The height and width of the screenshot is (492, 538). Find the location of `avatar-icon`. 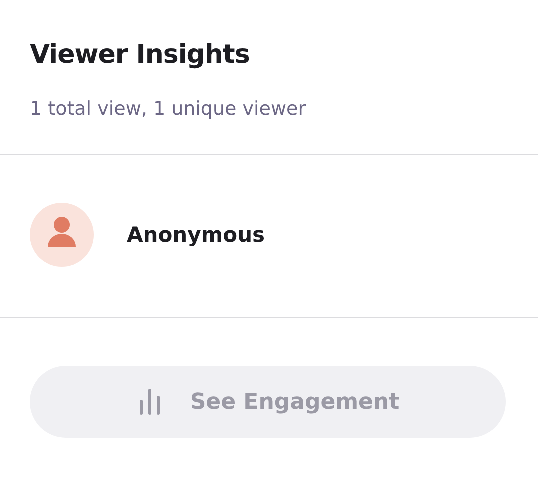

avatar-icon is located at coordinates (62, 235).